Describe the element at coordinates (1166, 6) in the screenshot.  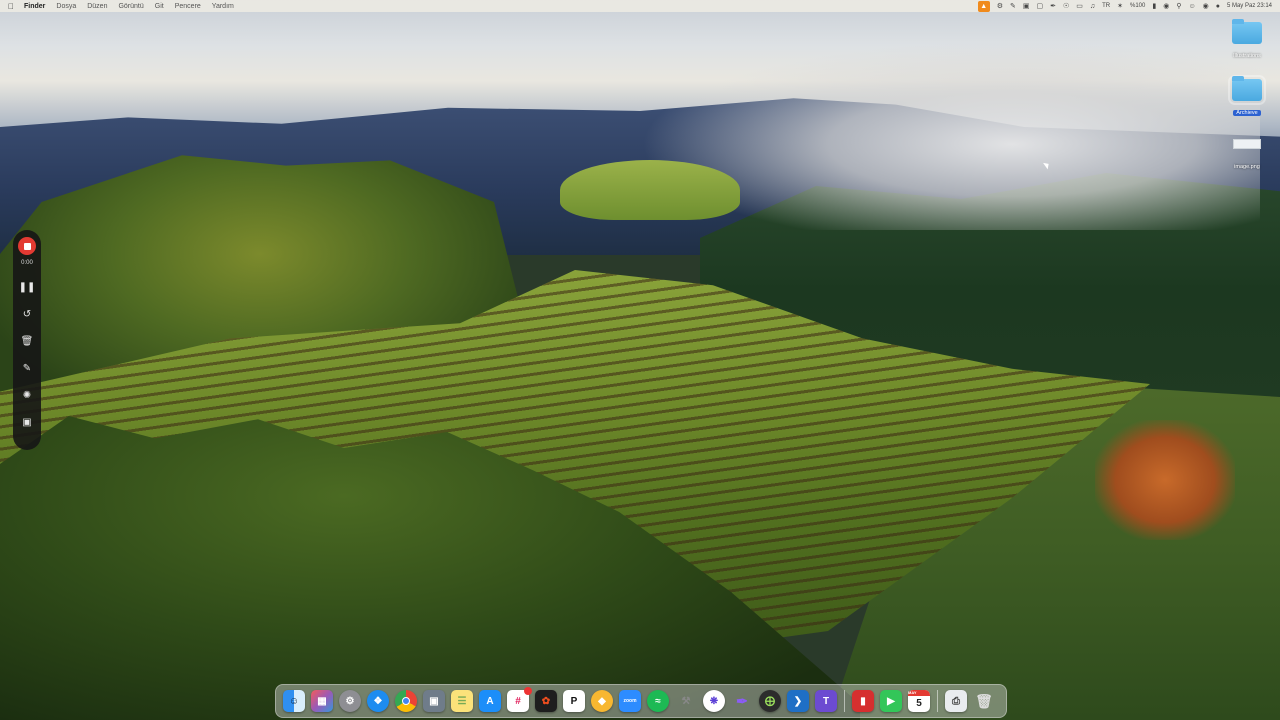
I see `wifi-icon: ◉` at that location.